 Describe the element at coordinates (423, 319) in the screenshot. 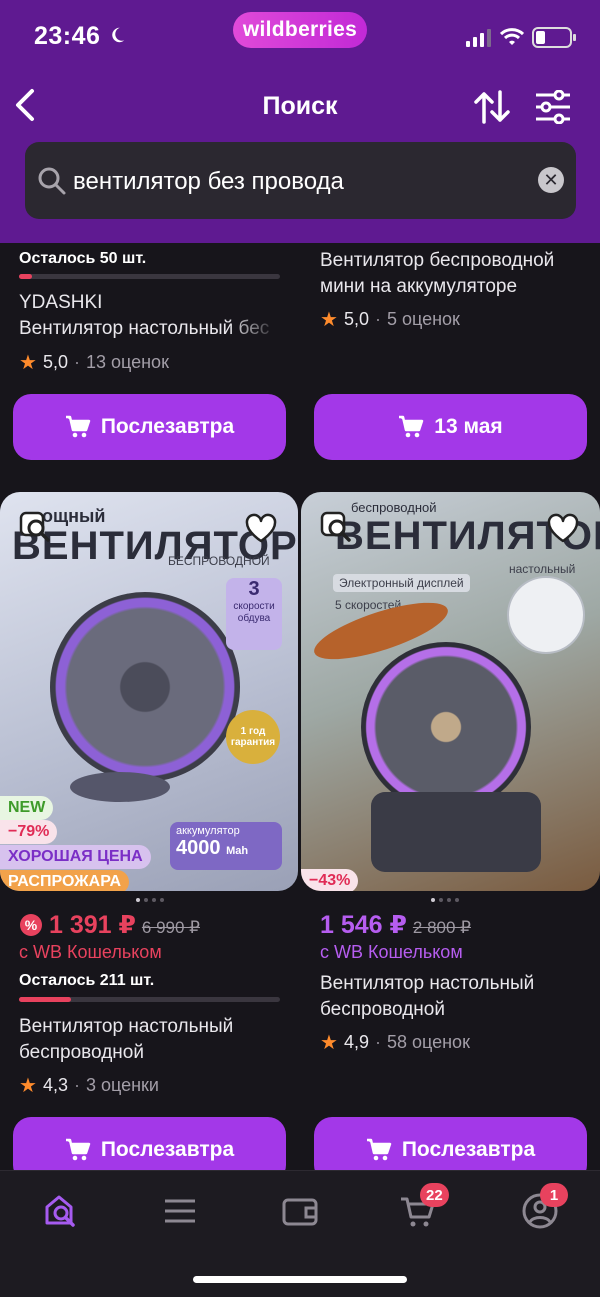

I see `review-count: 5 оценок` at that location.